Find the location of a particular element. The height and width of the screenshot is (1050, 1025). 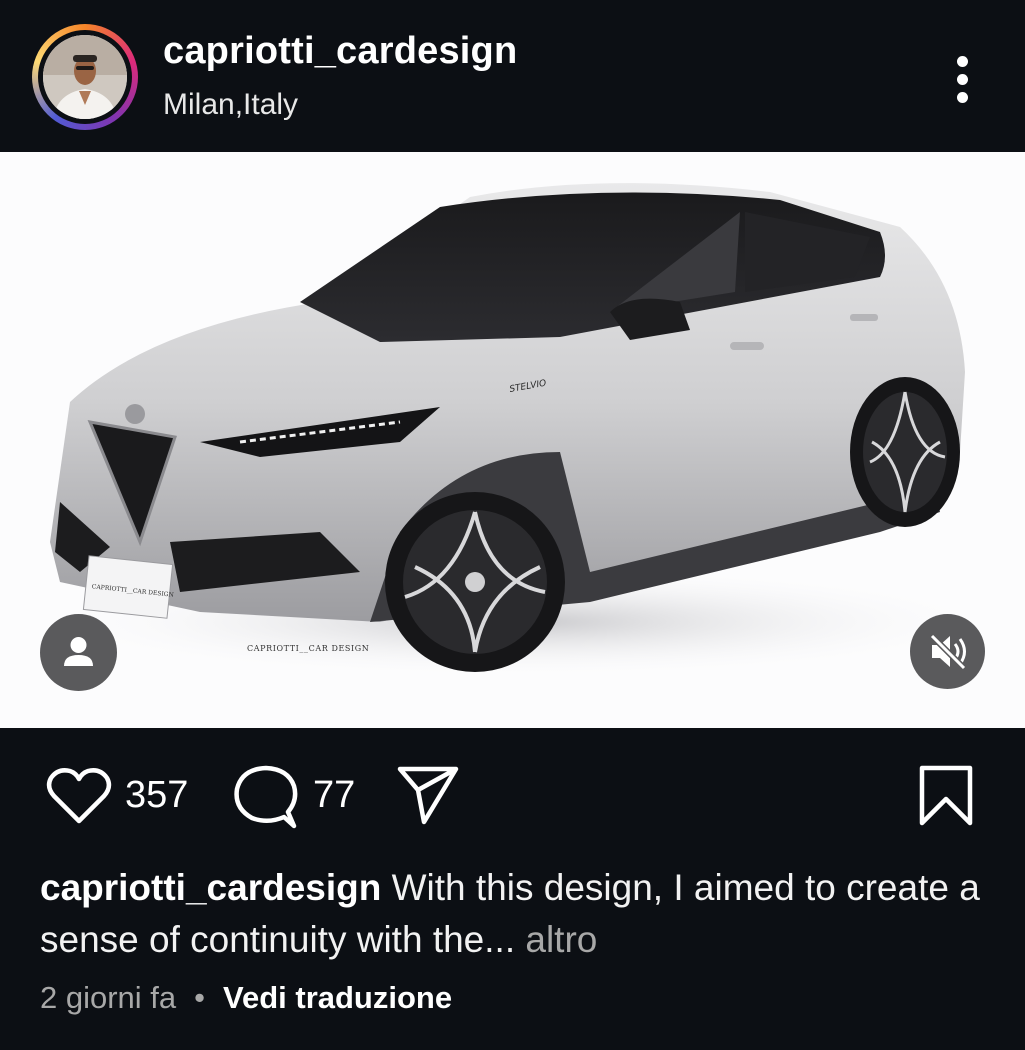

save-button is located at coordinates (946, 796).